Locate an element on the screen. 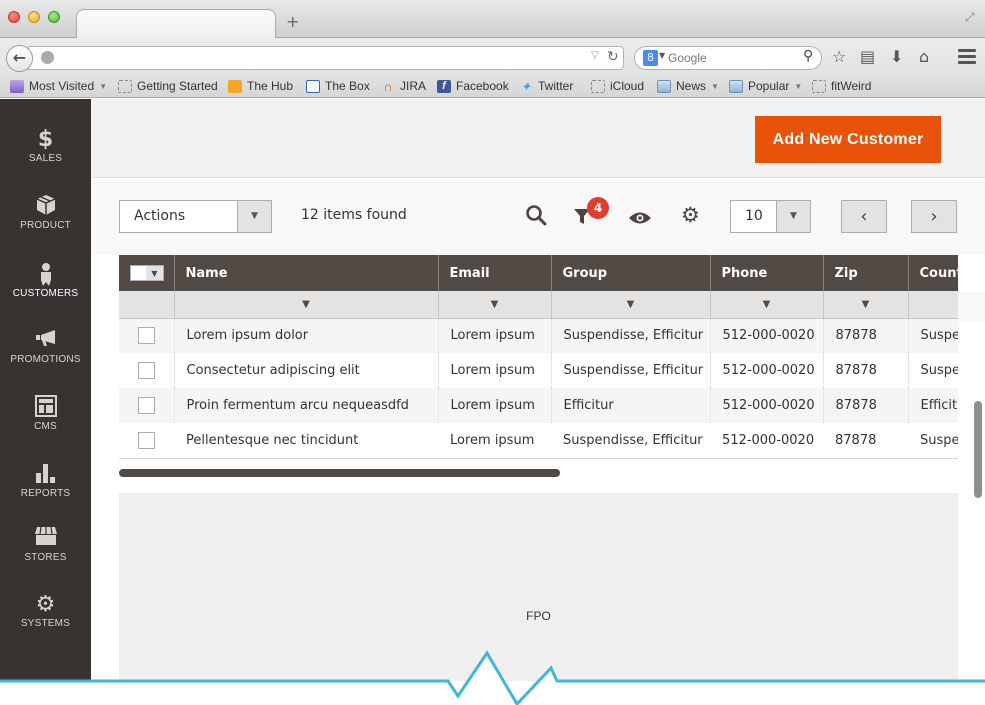 The width and height of the screenshot is (985, 705). search-placeholder: Google is located at coordinates (687, 58).